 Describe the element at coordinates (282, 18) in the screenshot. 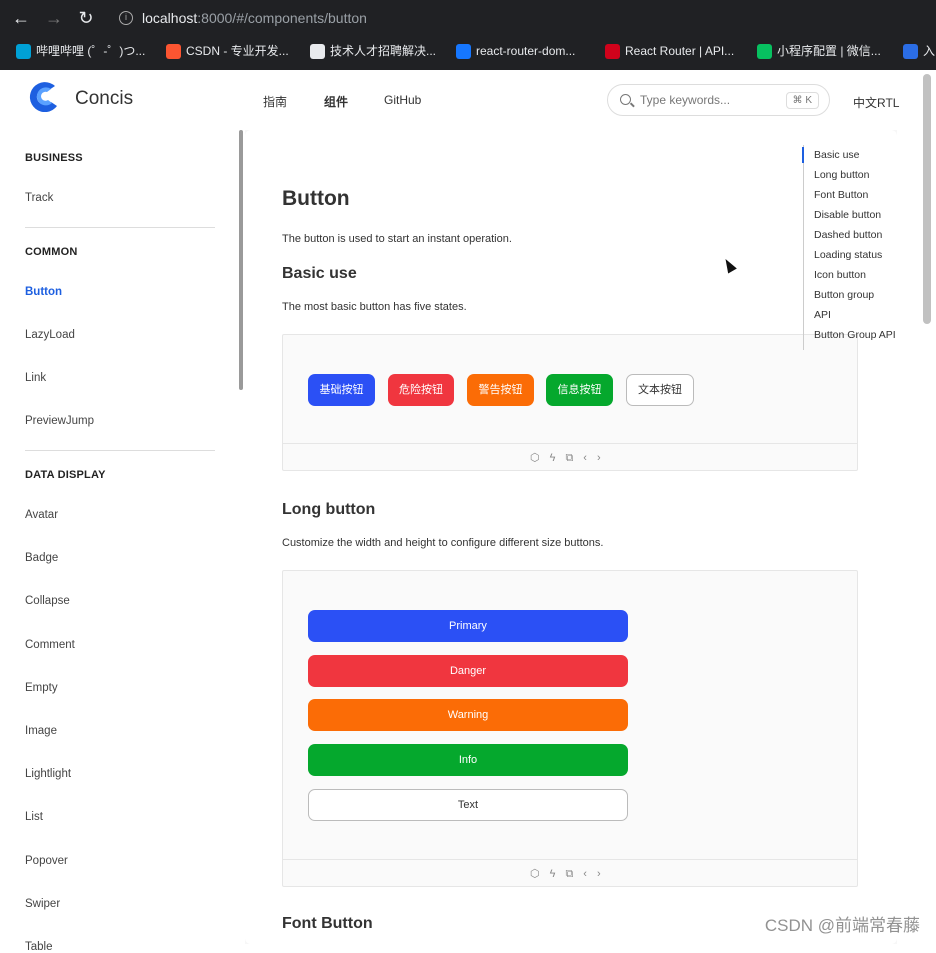

I see `url-path: :8000/#/components/button` at that location.